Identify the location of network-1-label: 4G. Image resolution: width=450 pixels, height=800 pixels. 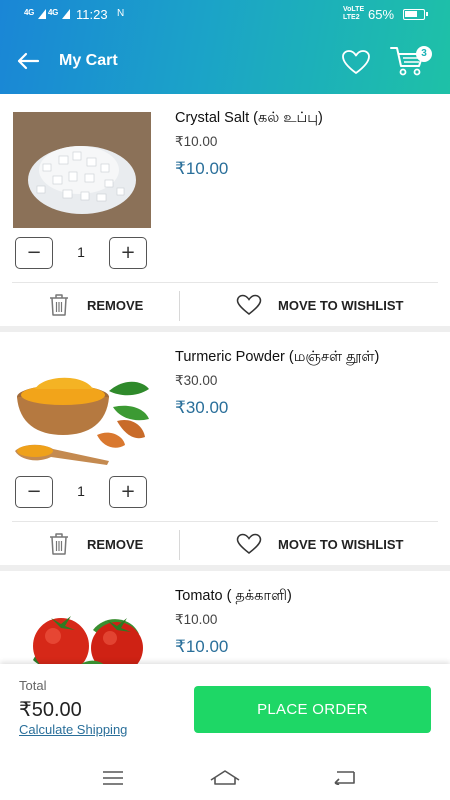
(29, 12).